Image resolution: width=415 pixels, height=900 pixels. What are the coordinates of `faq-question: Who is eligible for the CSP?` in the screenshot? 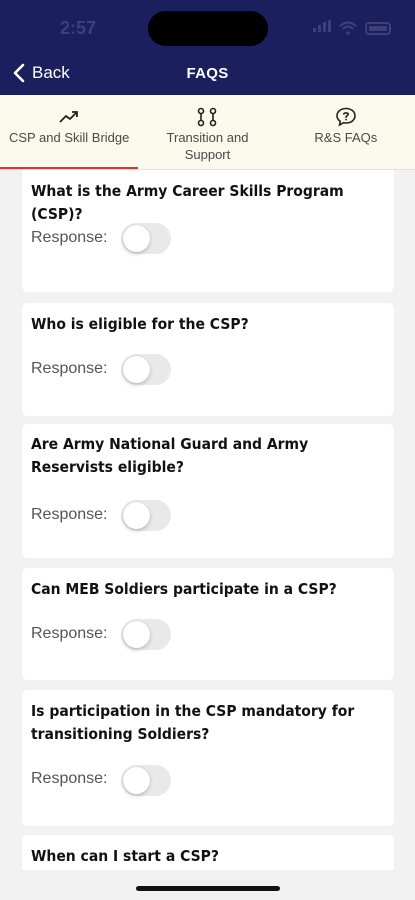 It's located at (140, 324).